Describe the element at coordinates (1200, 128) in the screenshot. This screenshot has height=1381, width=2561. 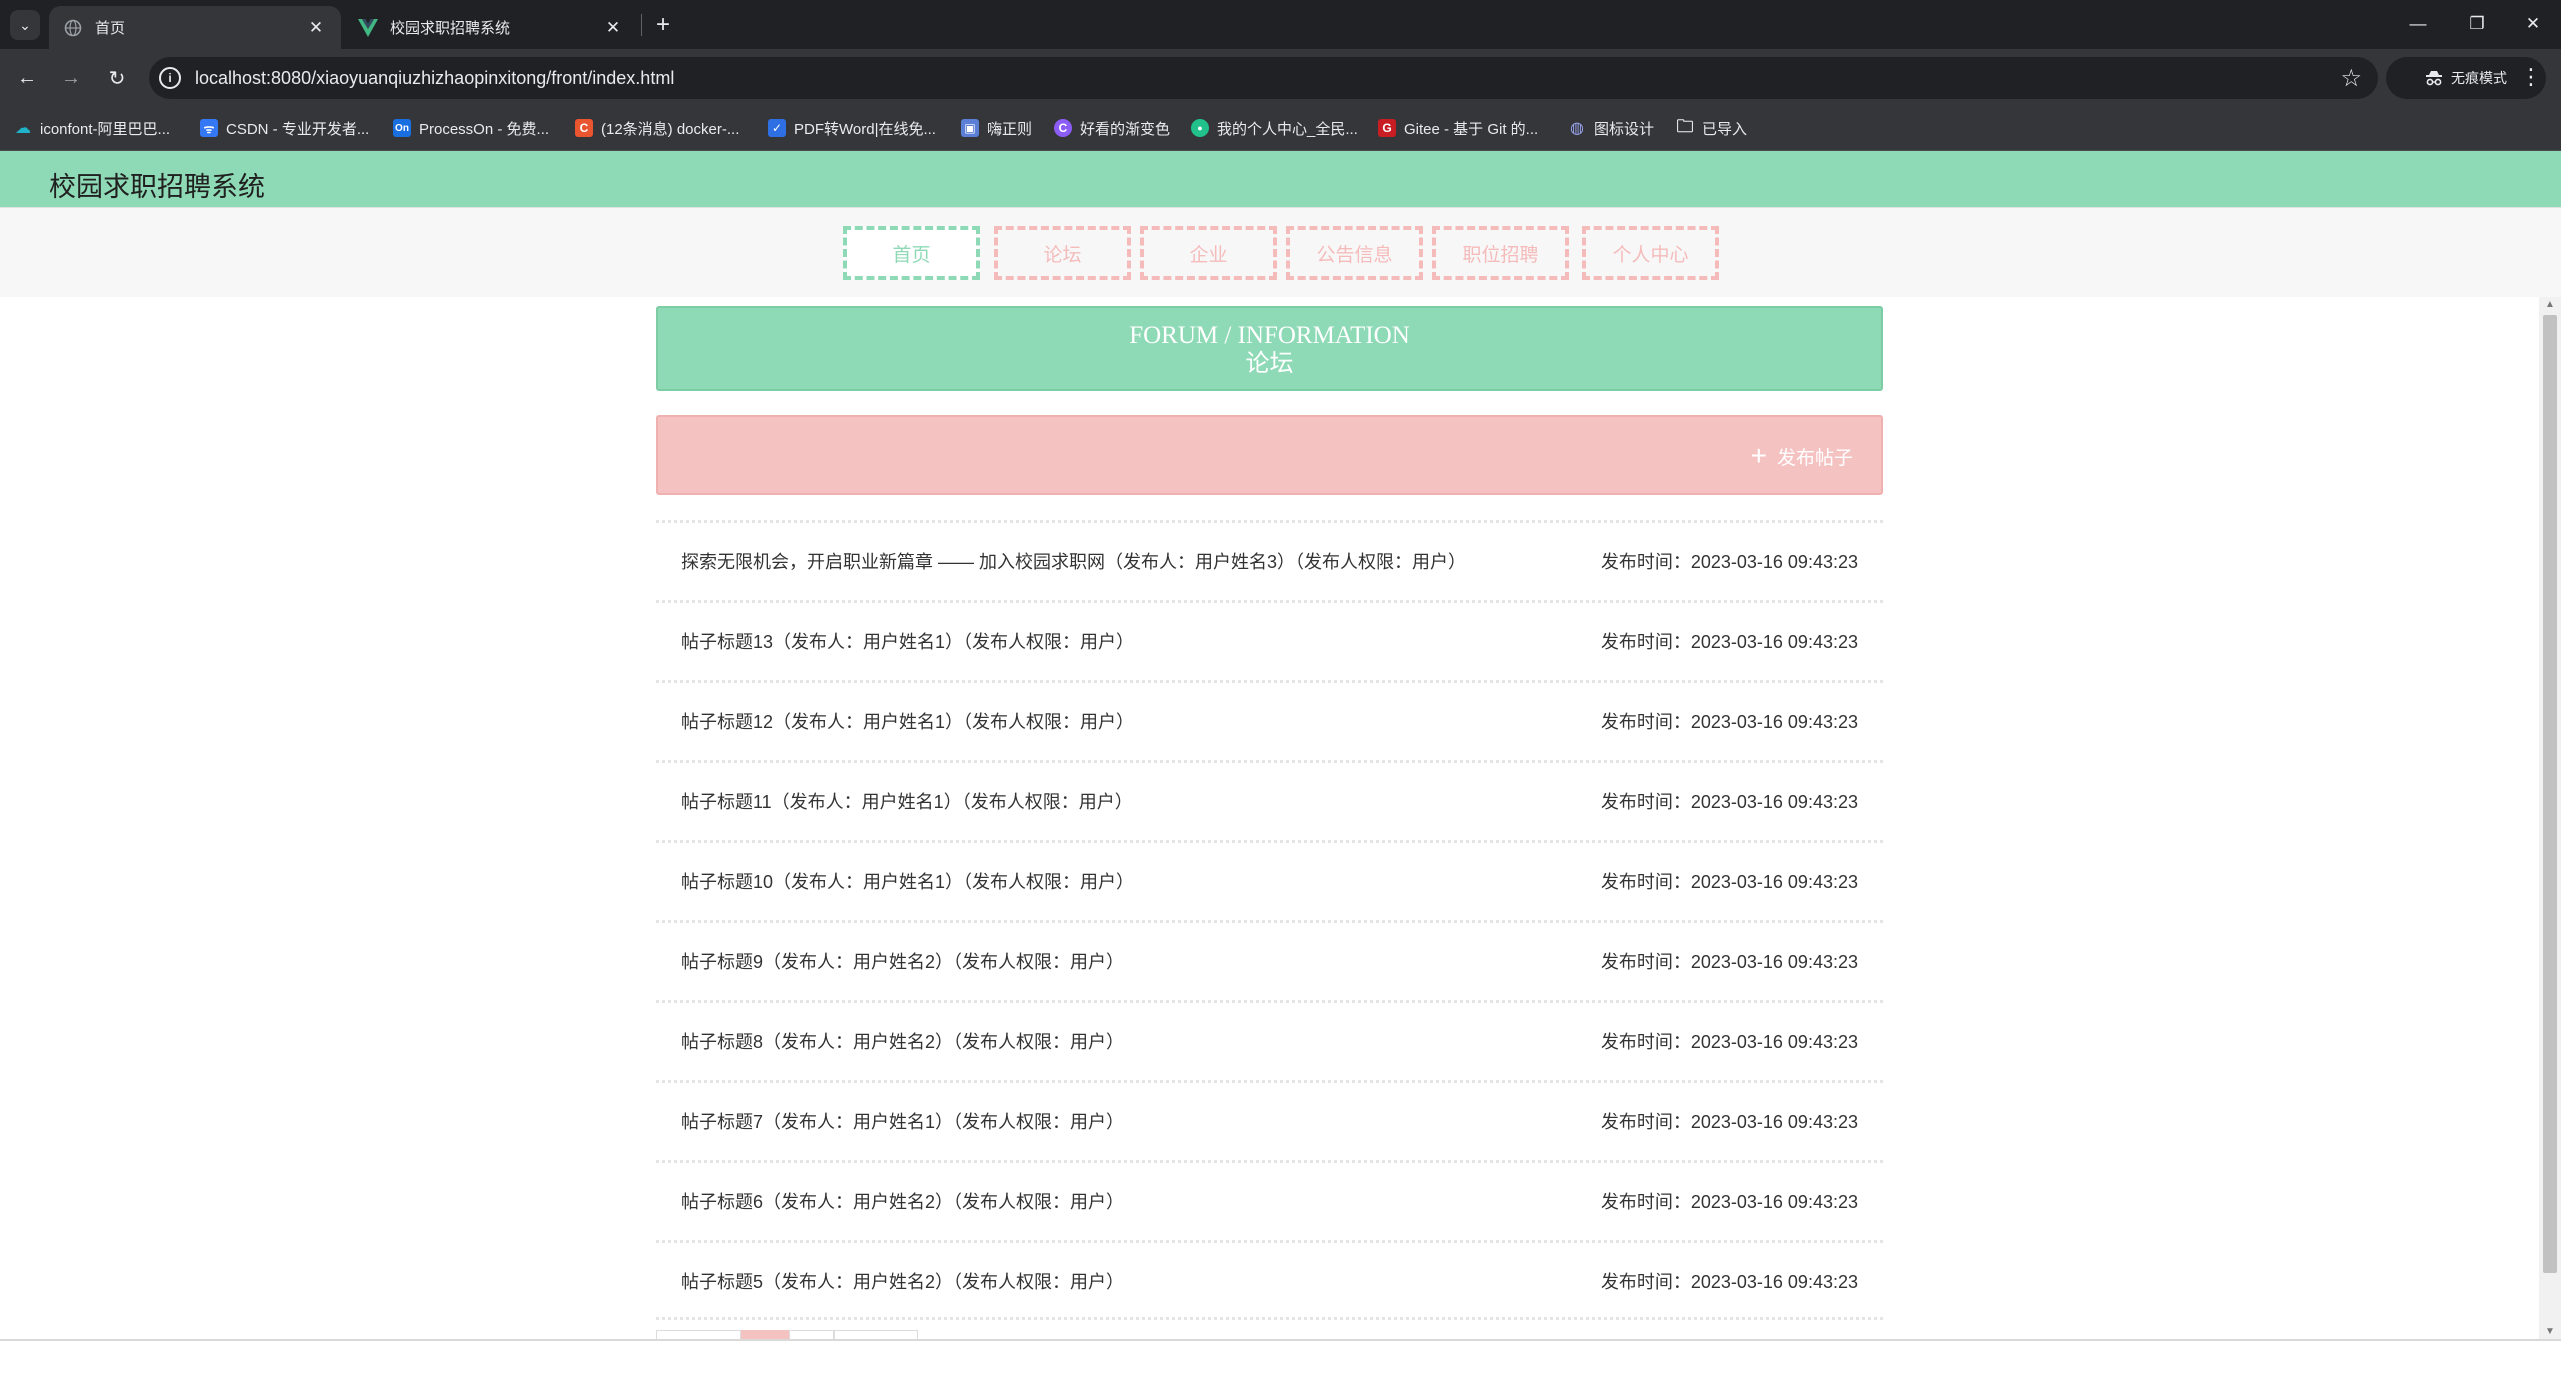
I see `profile-icon: ●` at that location.